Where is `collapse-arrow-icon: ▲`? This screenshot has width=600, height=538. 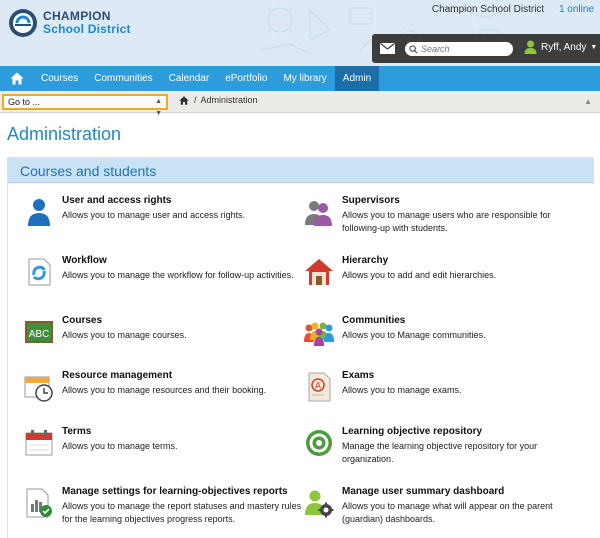 collapse-arrow-icon: ▲ is located at coordinates (588, 101).